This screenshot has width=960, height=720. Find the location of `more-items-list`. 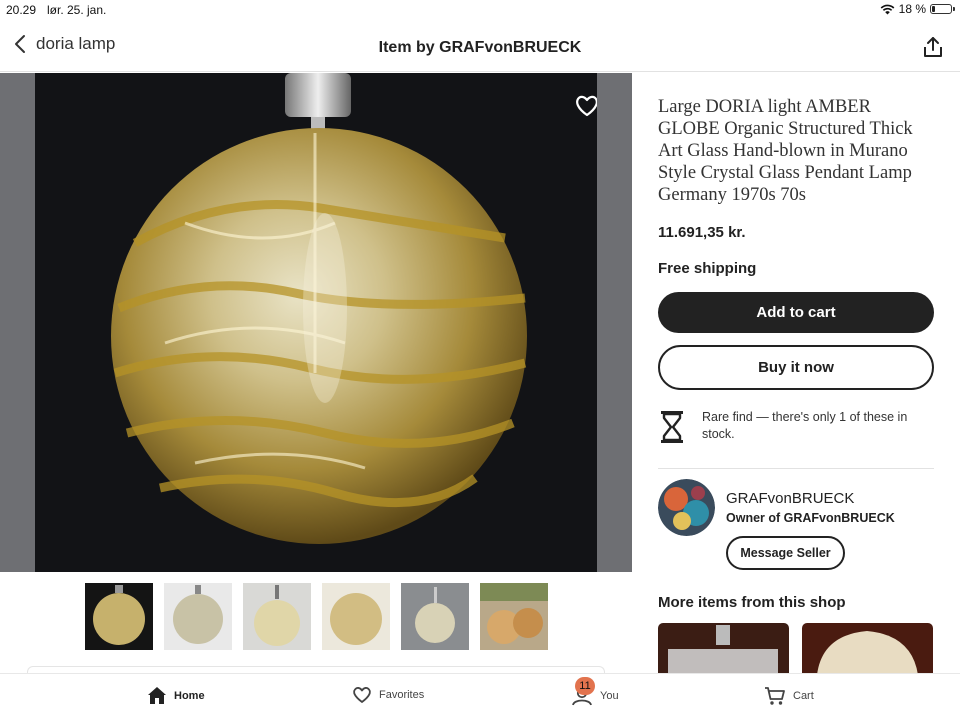

more-items-list is located at coordinates (795, 649).